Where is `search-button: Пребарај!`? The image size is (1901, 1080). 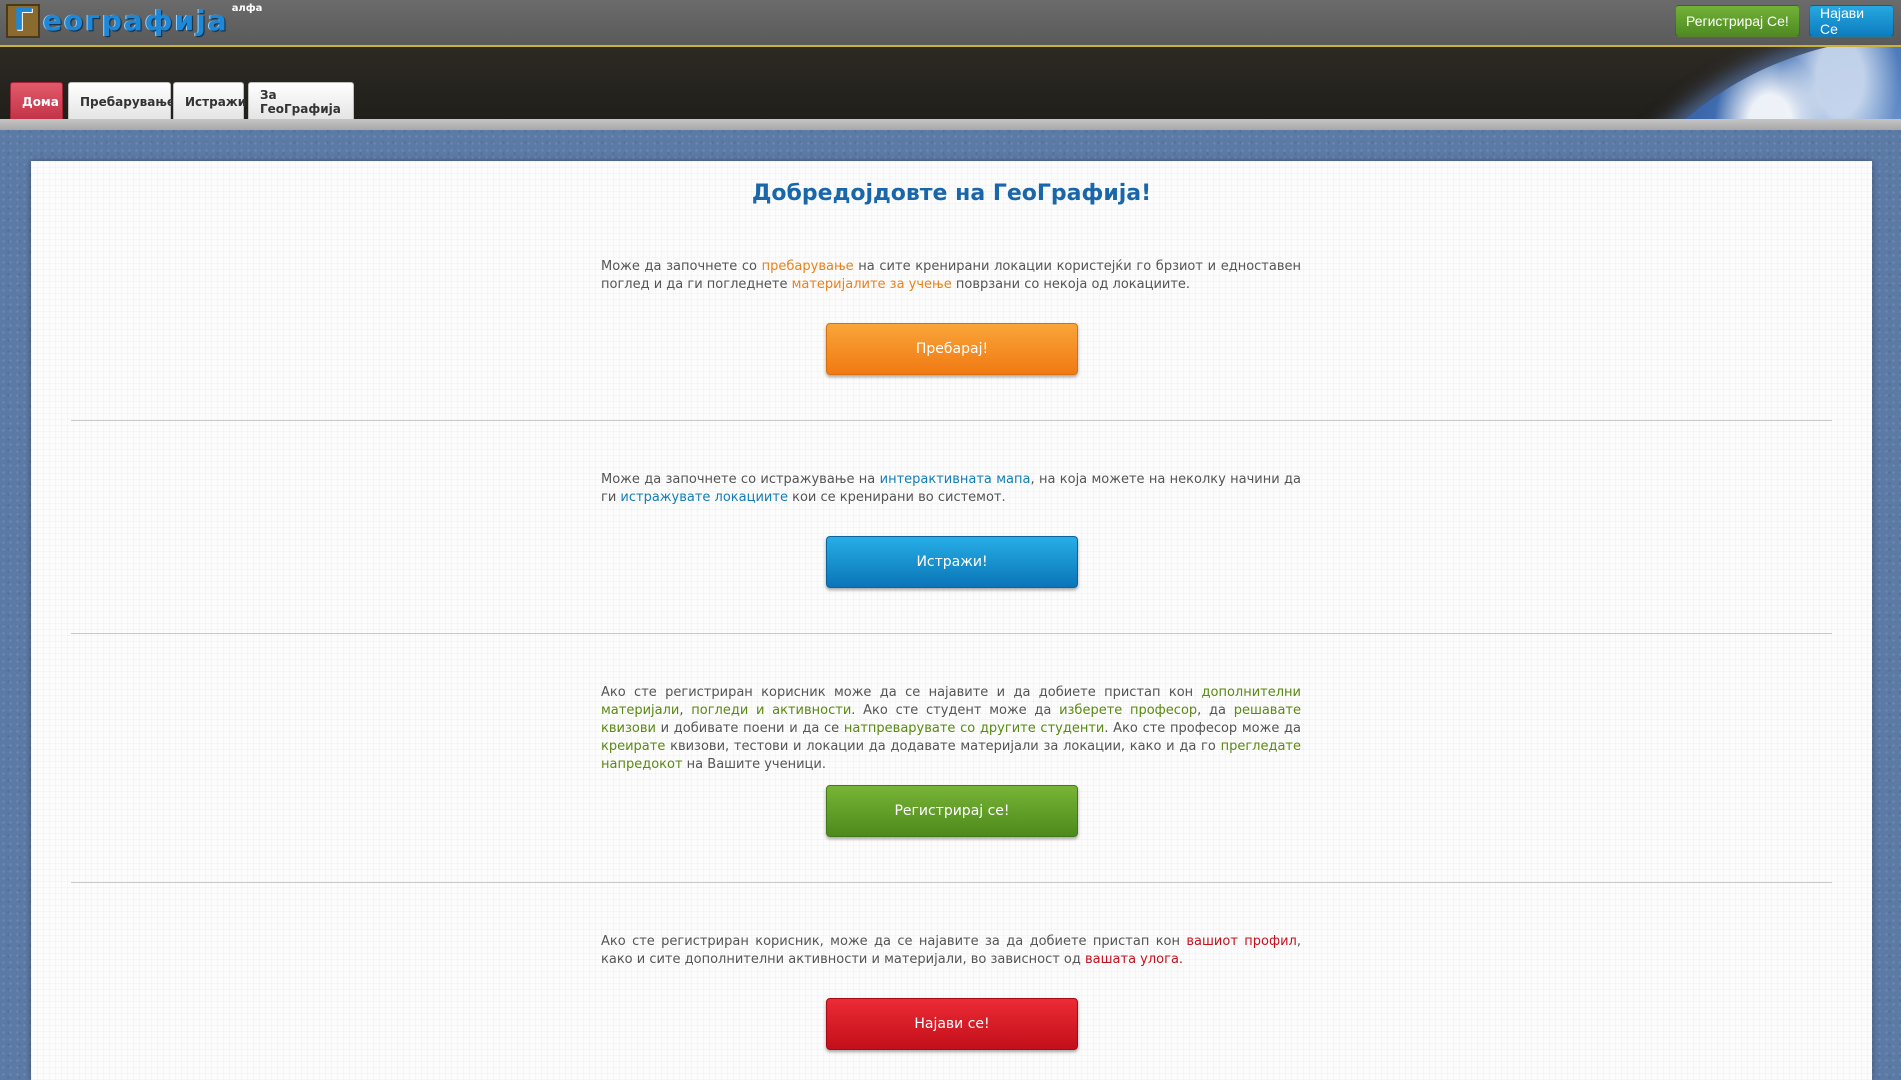 search-button: Пребарај! is located at coordinates (952, 349).